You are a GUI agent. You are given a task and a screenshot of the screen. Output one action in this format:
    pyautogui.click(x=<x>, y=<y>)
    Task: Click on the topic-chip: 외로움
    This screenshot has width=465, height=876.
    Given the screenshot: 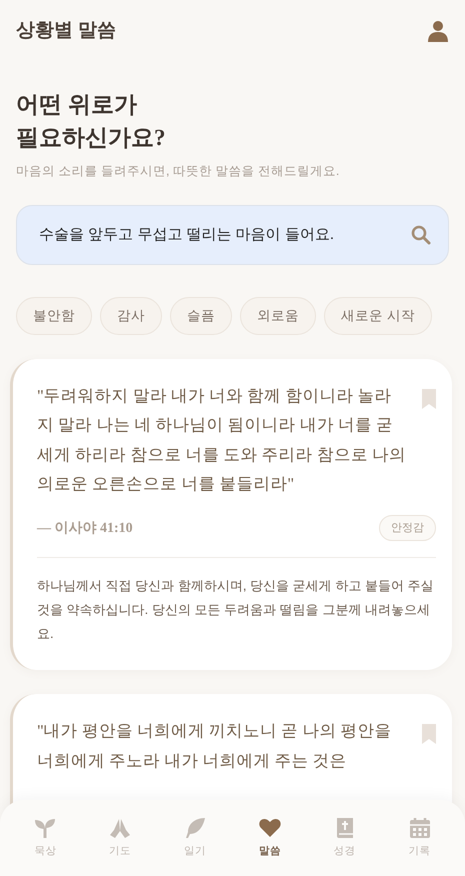 What is the action you would take?
    pyautogui.click(x=278, y=315)
    